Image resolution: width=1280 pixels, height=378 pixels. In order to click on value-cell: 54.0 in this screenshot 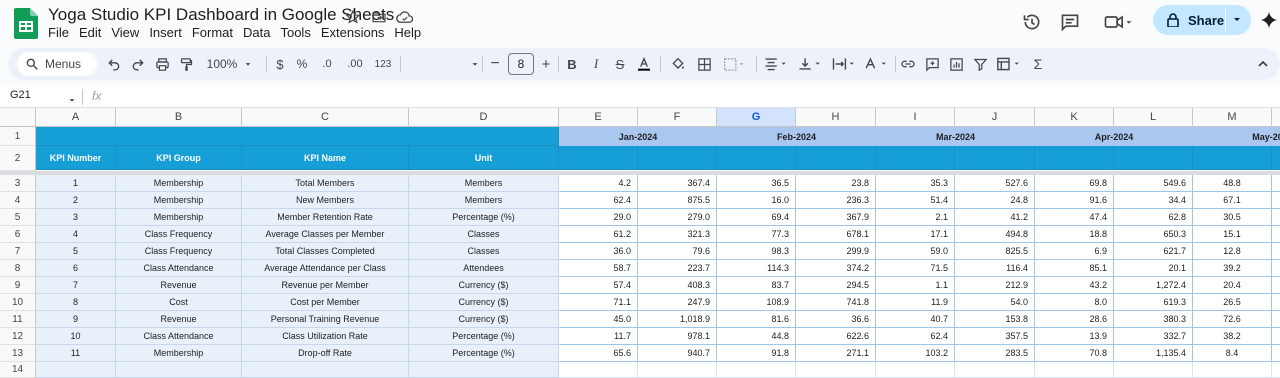, I will do `click(995, 302)`.